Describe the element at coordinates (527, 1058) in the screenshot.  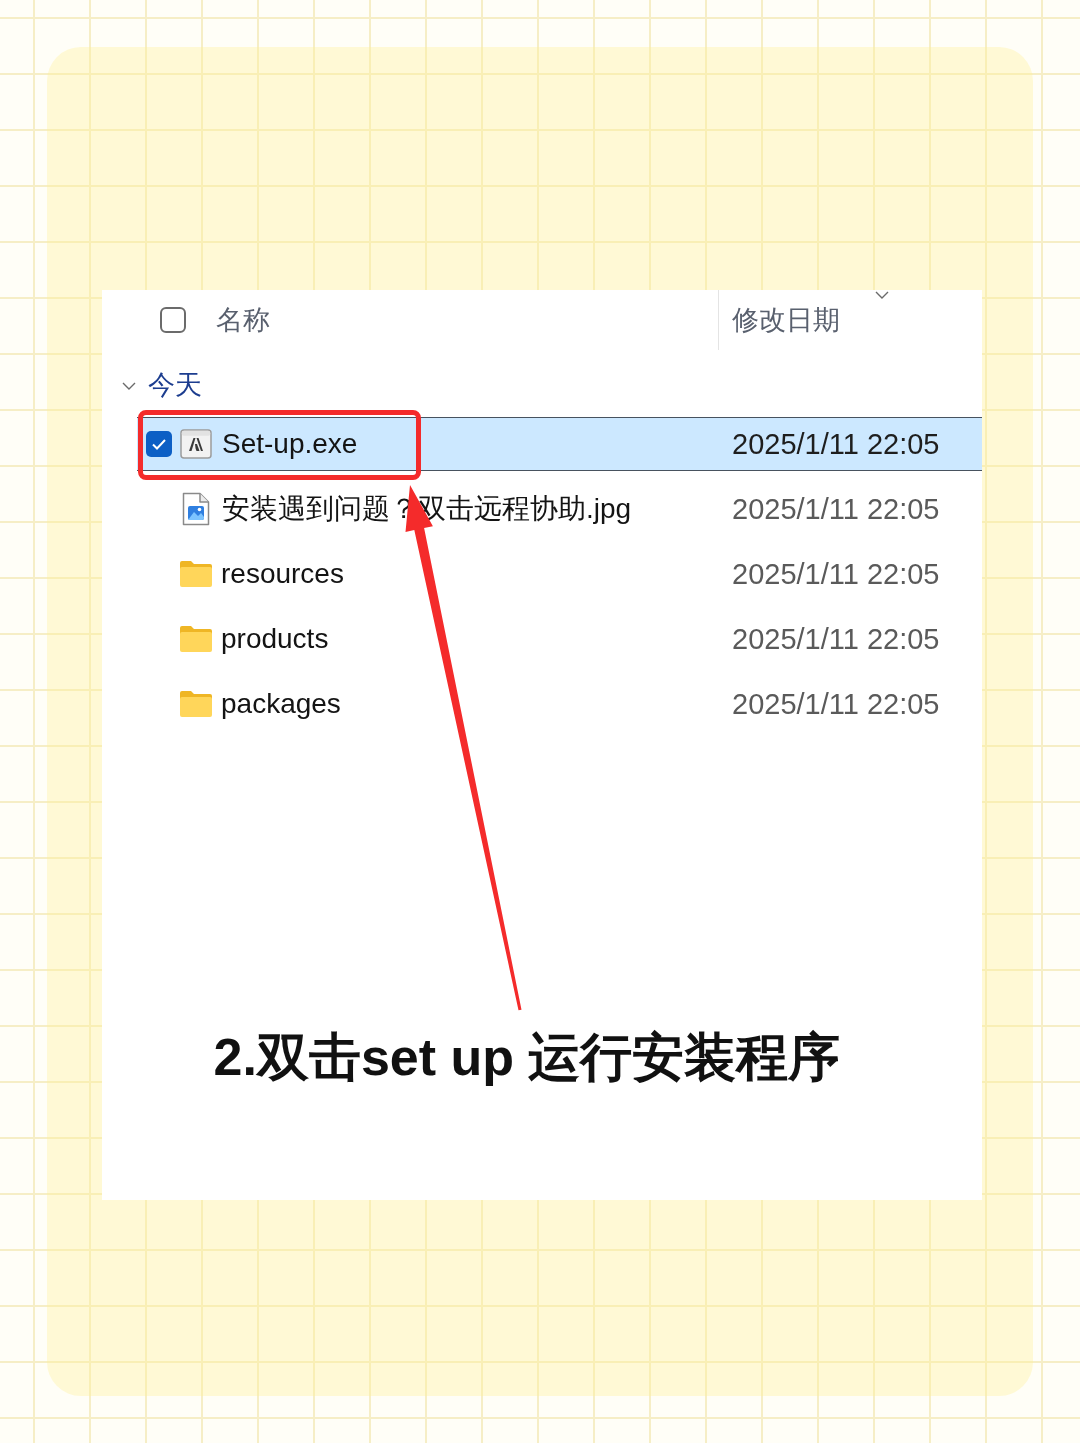
I see `caption-text: 2.双击set up 运行安装程序` at that location.